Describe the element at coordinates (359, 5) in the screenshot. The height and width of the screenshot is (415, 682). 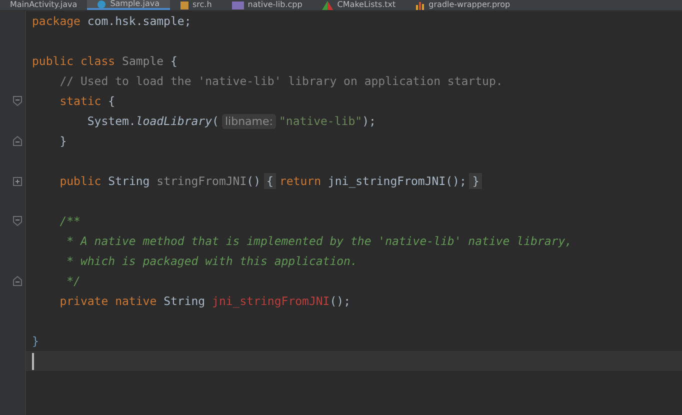
I see `editor-tab: CMakeLists.txt` at that location.